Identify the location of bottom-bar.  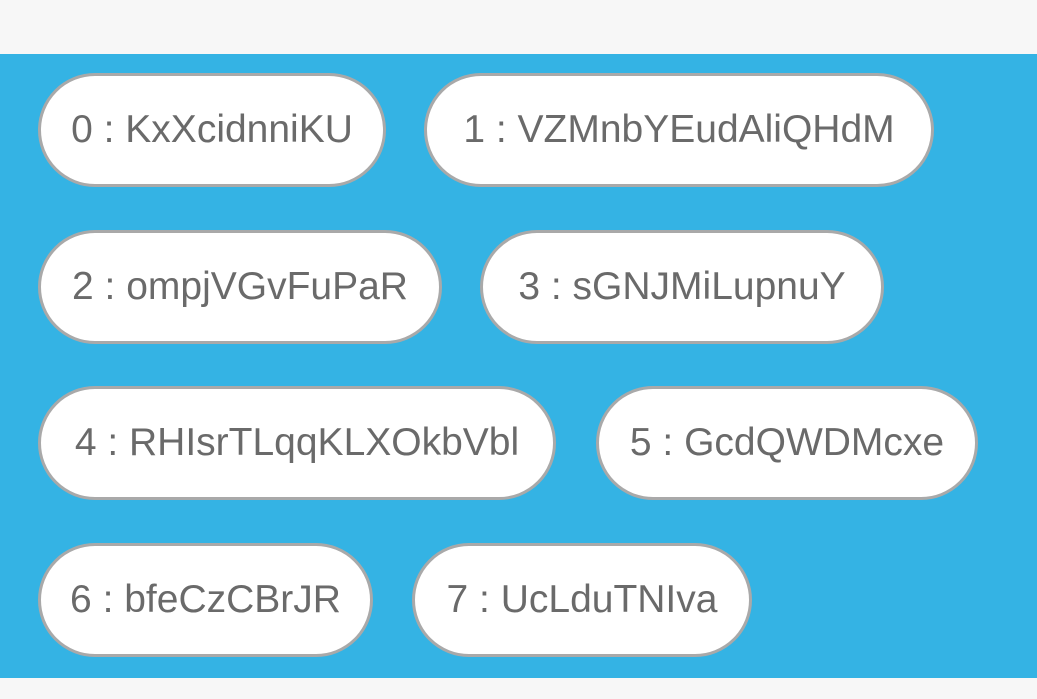
(518, 688).